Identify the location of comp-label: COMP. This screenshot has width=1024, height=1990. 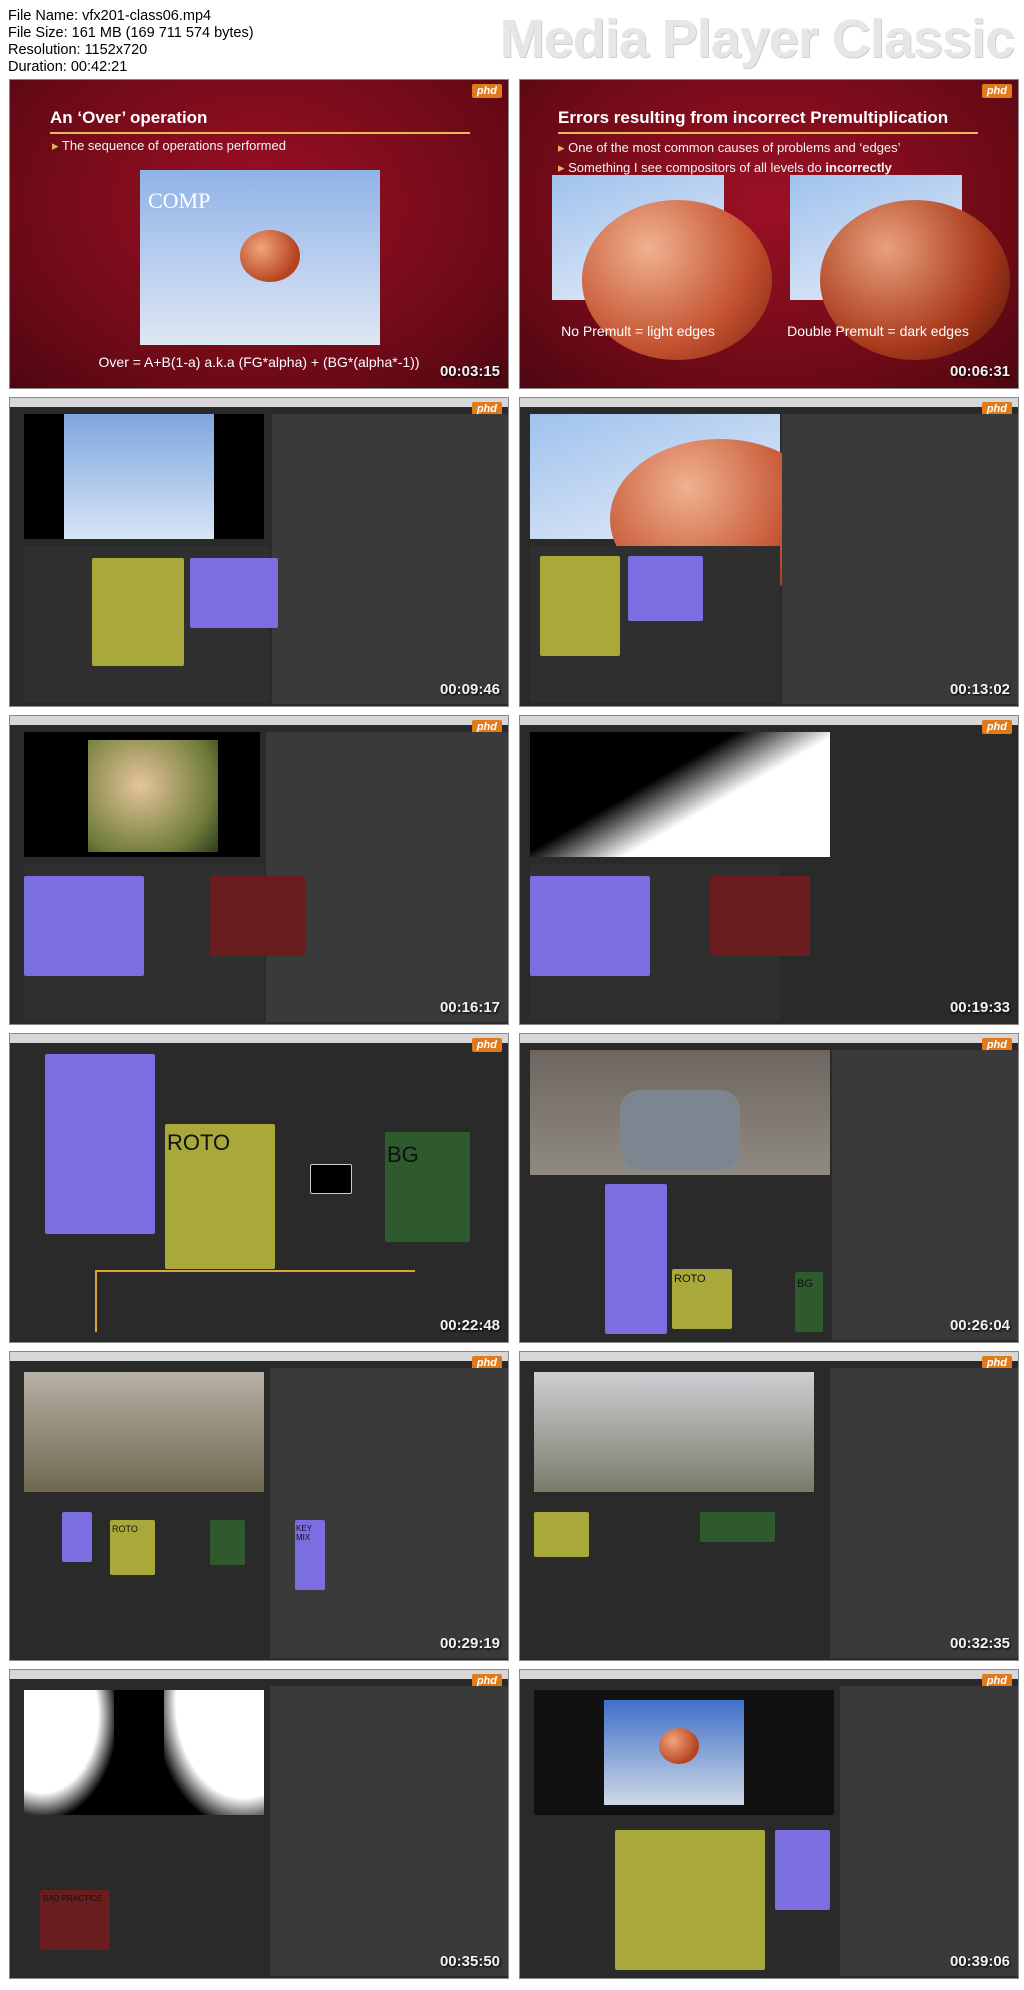
(179, 200).